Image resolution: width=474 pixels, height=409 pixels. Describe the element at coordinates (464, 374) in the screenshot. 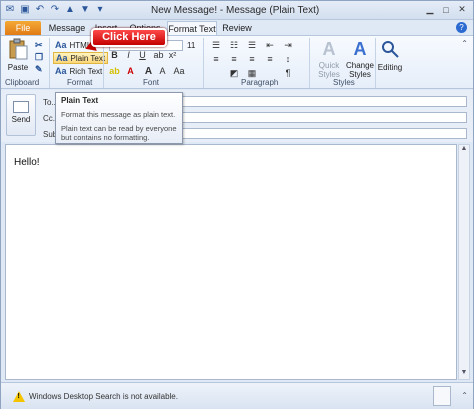

I see `scroll-down-icon: ▼` at that location.